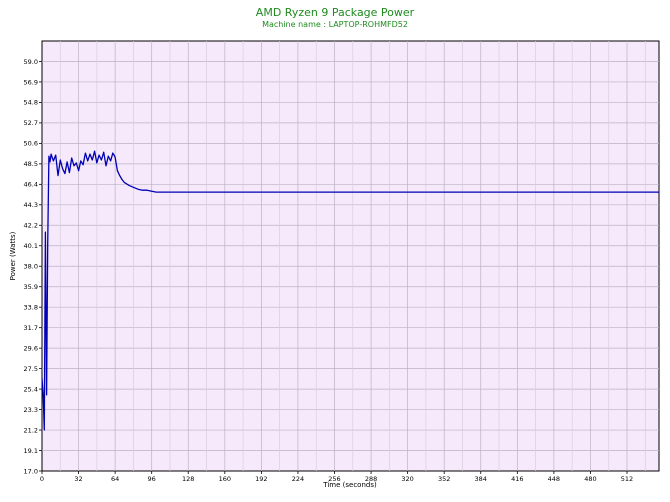 This screenshot has height=502, width=670. Describe the element at coordinates (31, 205) in the screenshot. I see `y-tick-label: 44.3` at that location.